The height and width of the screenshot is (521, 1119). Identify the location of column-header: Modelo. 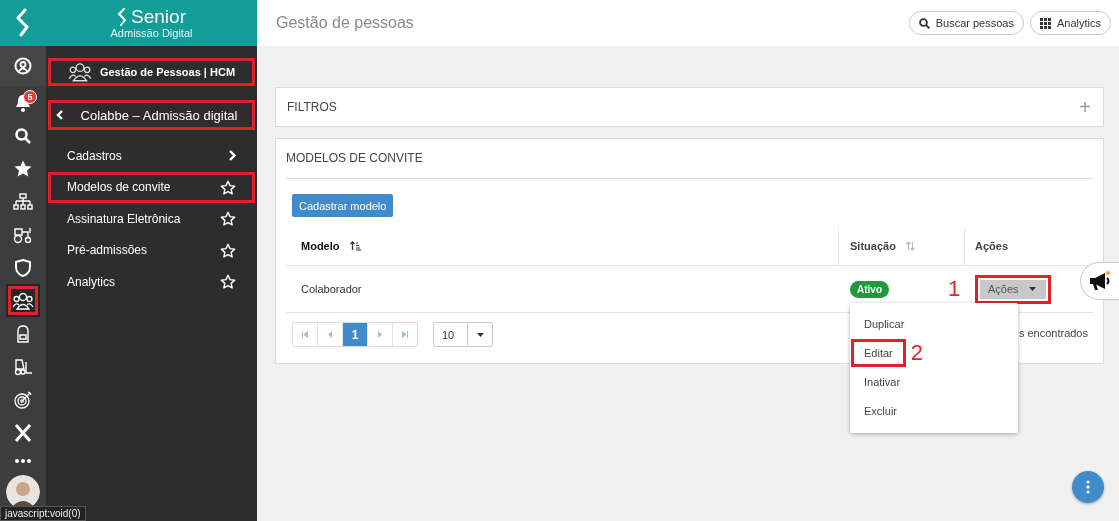
(320, 246).